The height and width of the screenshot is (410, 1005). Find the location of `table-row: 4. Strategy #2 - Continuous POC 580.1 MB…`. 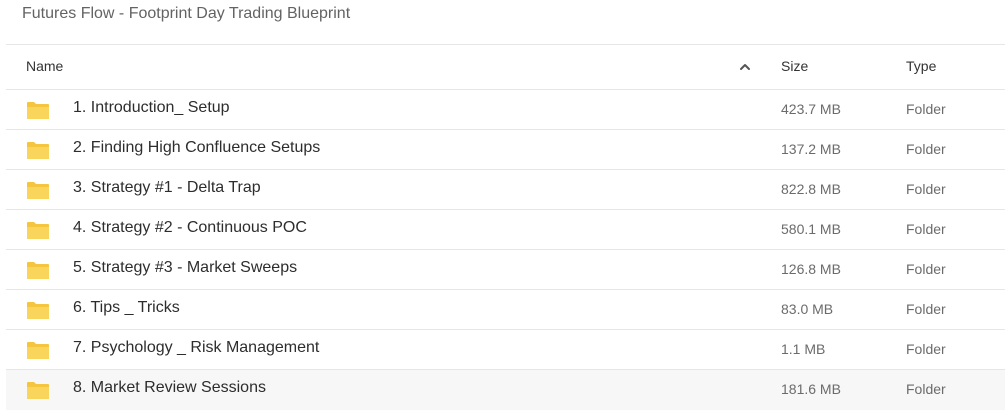

table-row: 4. Strategy #2 - Continuous POC 580.1 MB… is located at coordinates (505, 230).